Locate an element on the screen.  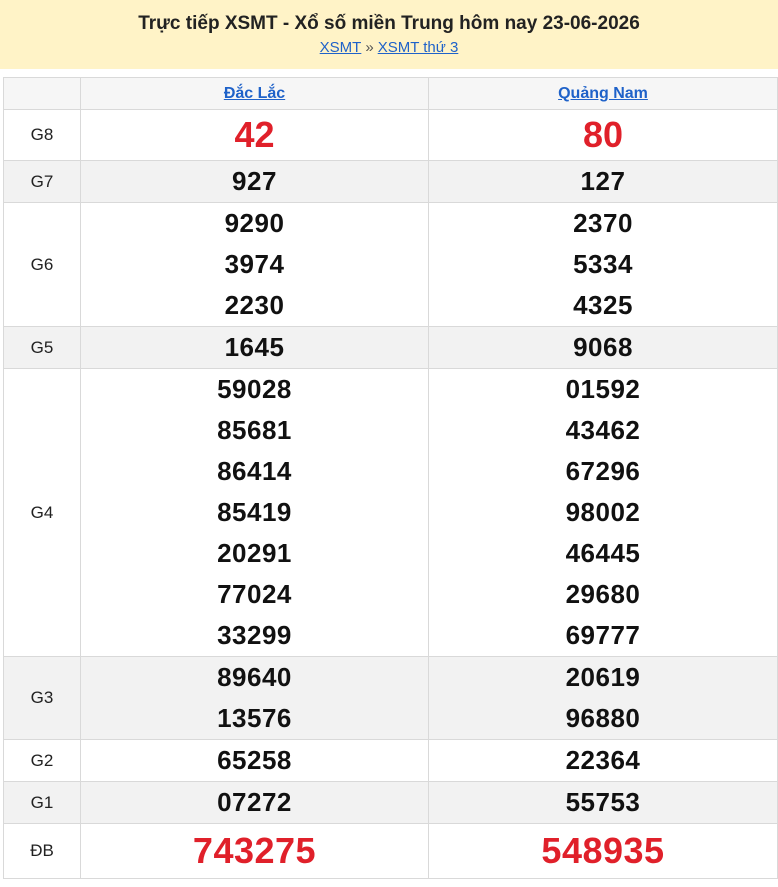
result-cell: 42 is located at coordinates (254, 135).